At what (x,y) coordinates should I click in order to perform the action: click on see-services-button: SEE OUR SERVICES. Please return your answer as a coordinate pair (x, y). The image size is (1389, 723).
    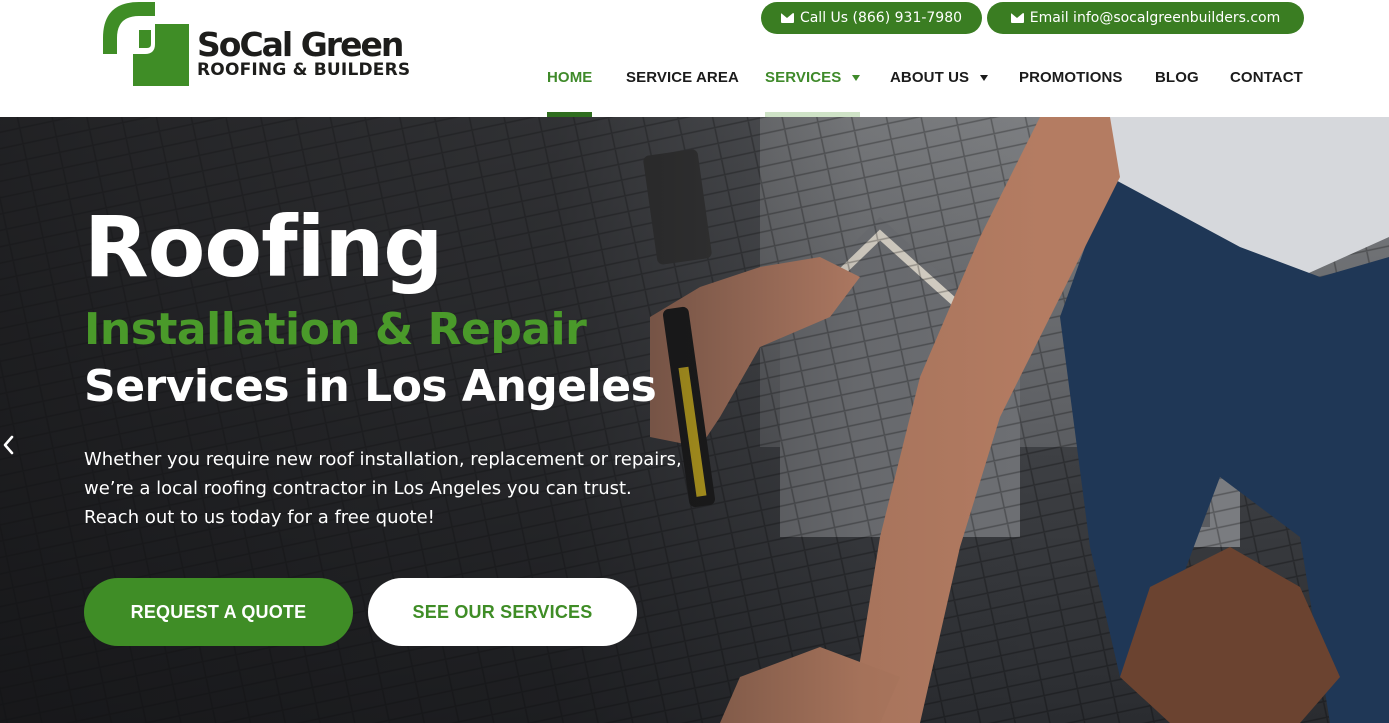
    Looking at the image, I should click on (502, 612).